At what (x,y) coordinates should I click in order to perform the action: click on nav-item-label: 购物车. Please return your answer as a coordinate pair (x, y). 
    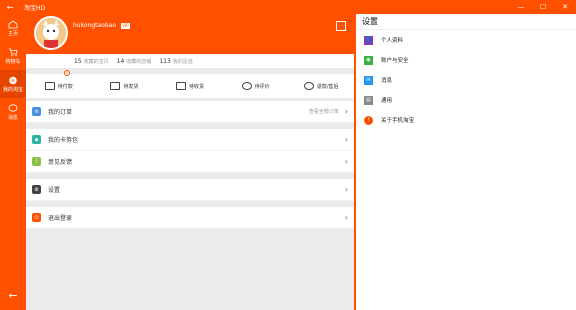
    Looking at the image, I should click on (13, 62).